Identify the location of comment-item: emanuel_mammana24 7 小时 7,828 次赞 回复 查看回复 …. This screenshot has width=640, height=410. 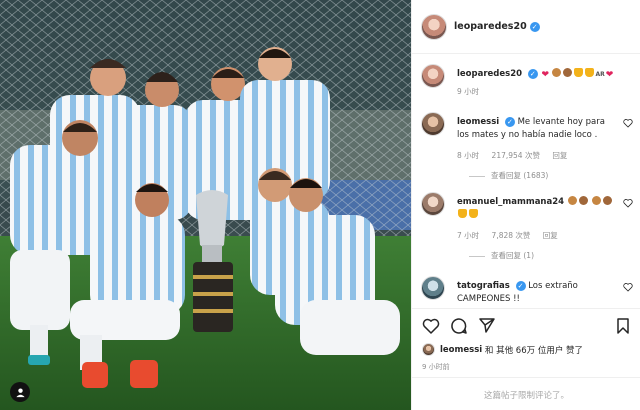
(527, 229).